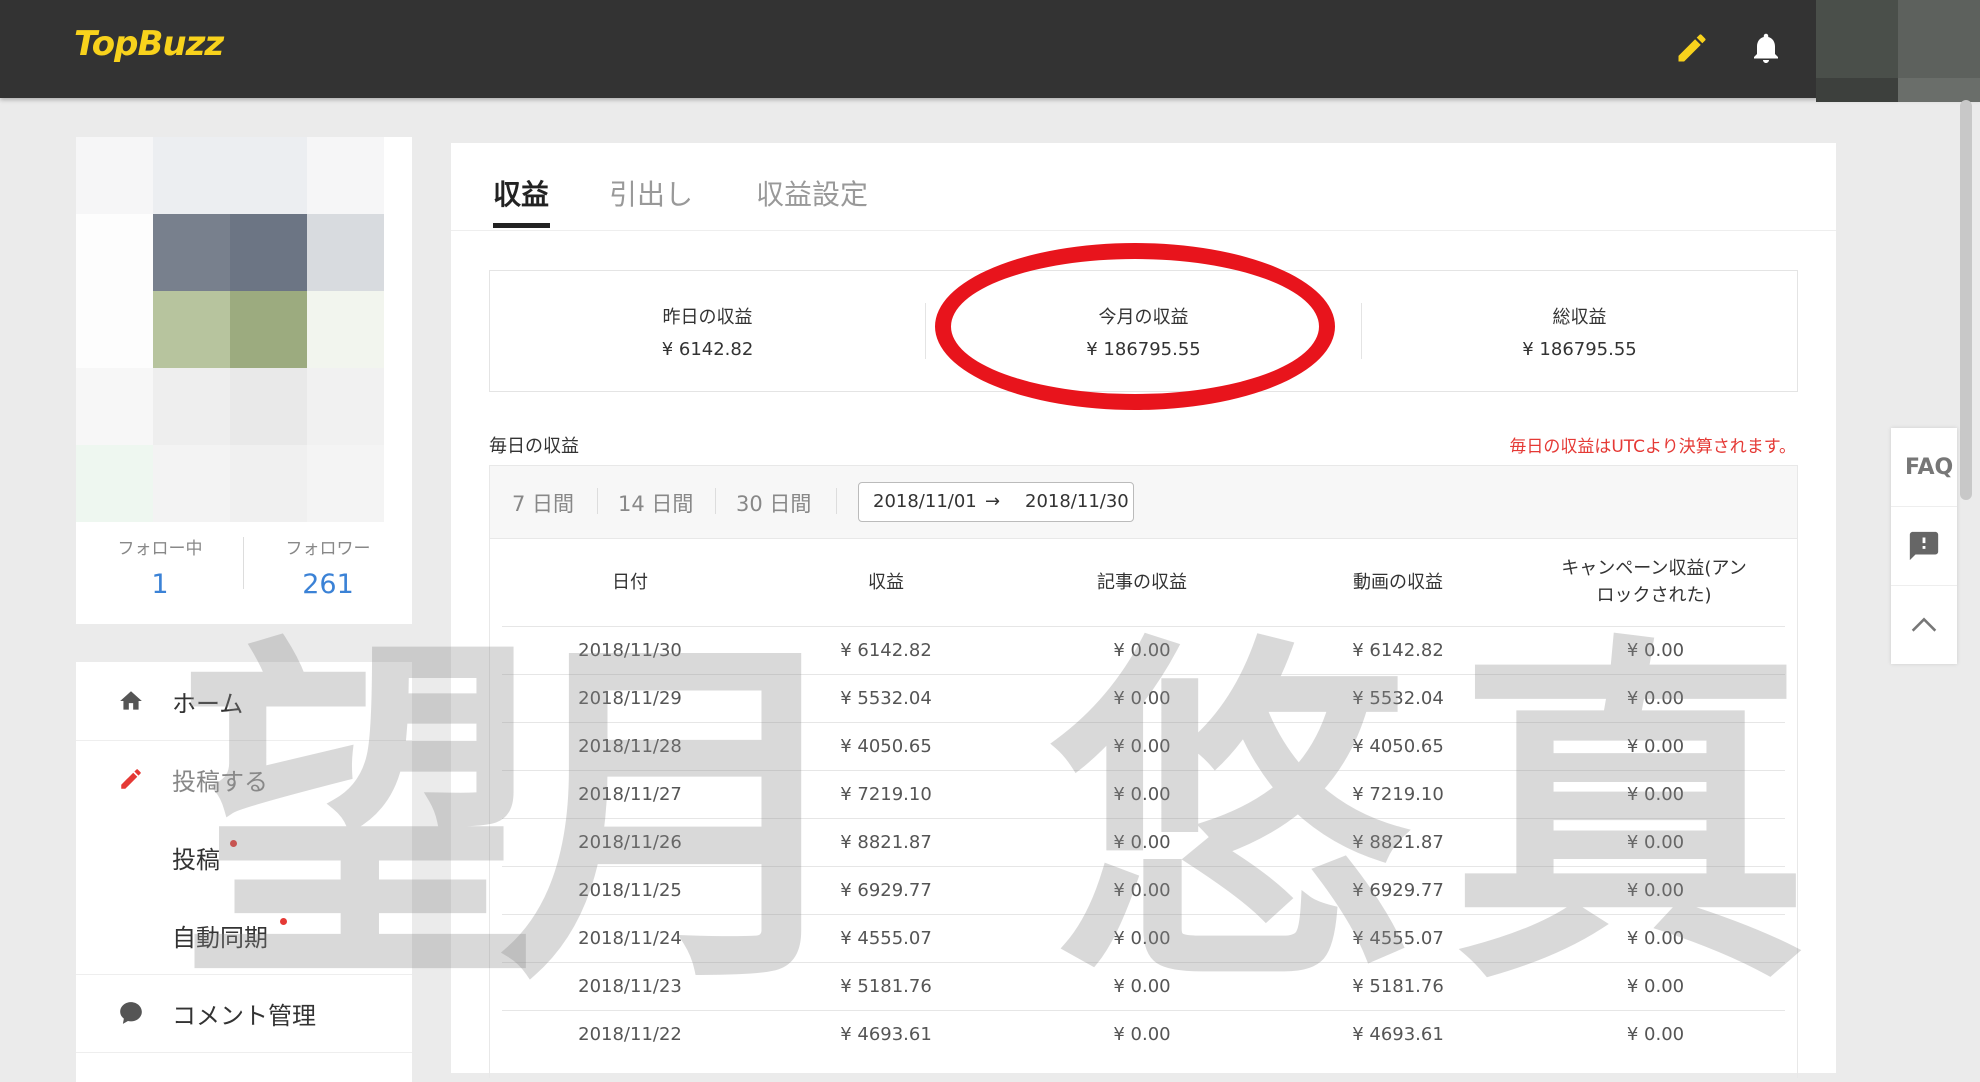 This screenshot has width=1980, height=1082. I want to click on chevron-up-icon, so click(1924, 624).